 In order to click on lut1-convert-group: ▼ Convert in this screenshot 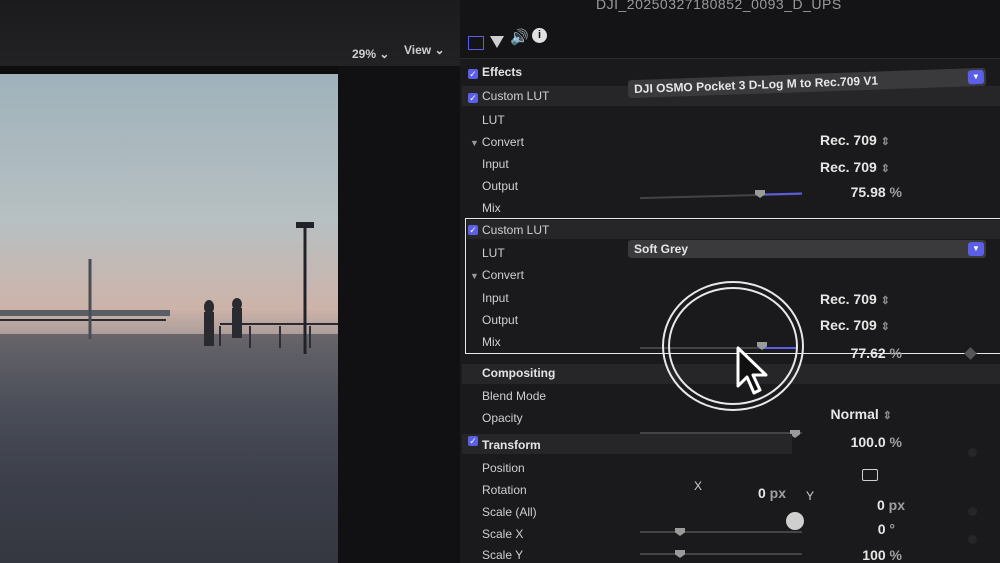, I will do `click(497, 142)`.